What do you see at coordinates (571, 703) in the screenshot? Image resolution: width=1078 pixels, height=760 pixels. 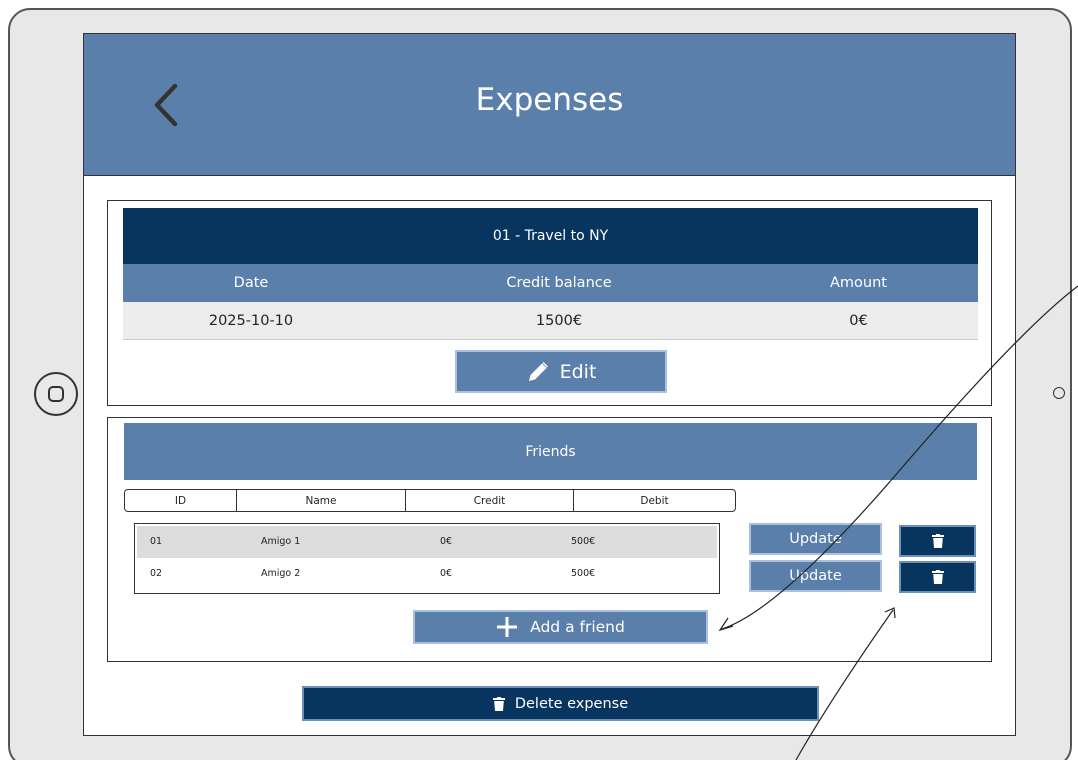 I see `delete-expense-label: Delete expense` at bounding box center [571, 703].